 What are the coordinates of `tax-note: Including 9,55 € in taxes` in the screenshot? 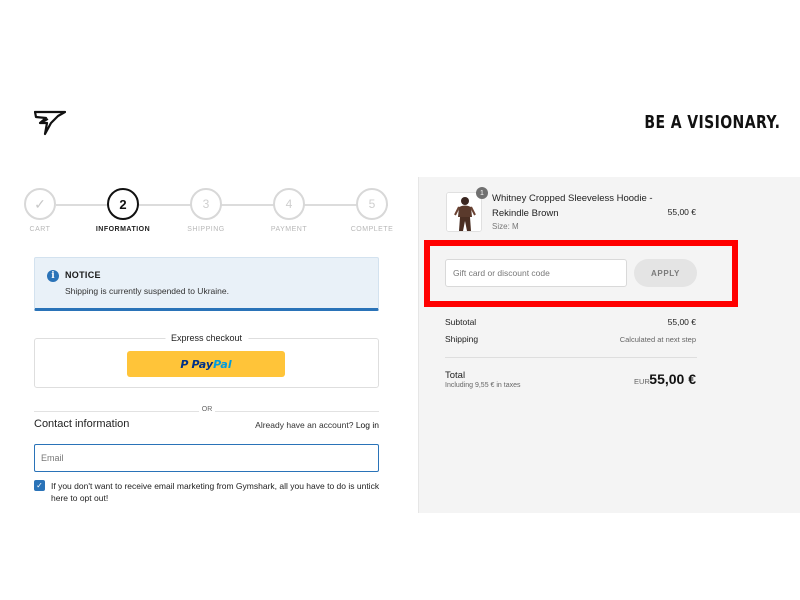 It's located at (483, 385).